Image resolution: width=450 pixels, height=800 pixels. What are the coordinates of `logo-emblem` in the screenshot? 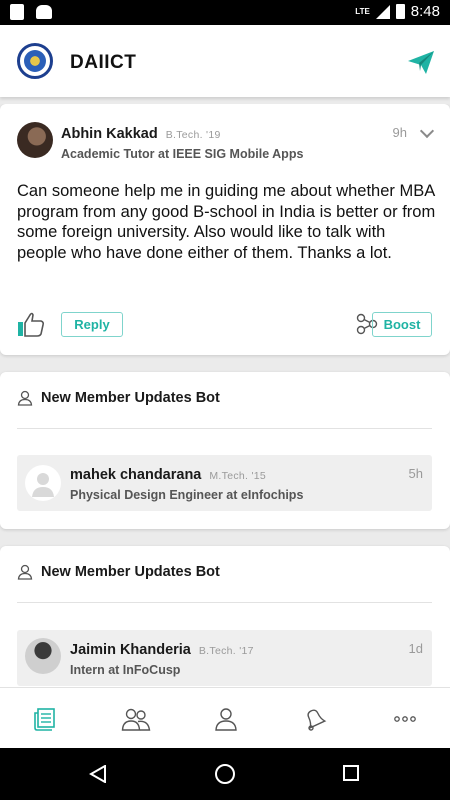 It's located at (35, 61).